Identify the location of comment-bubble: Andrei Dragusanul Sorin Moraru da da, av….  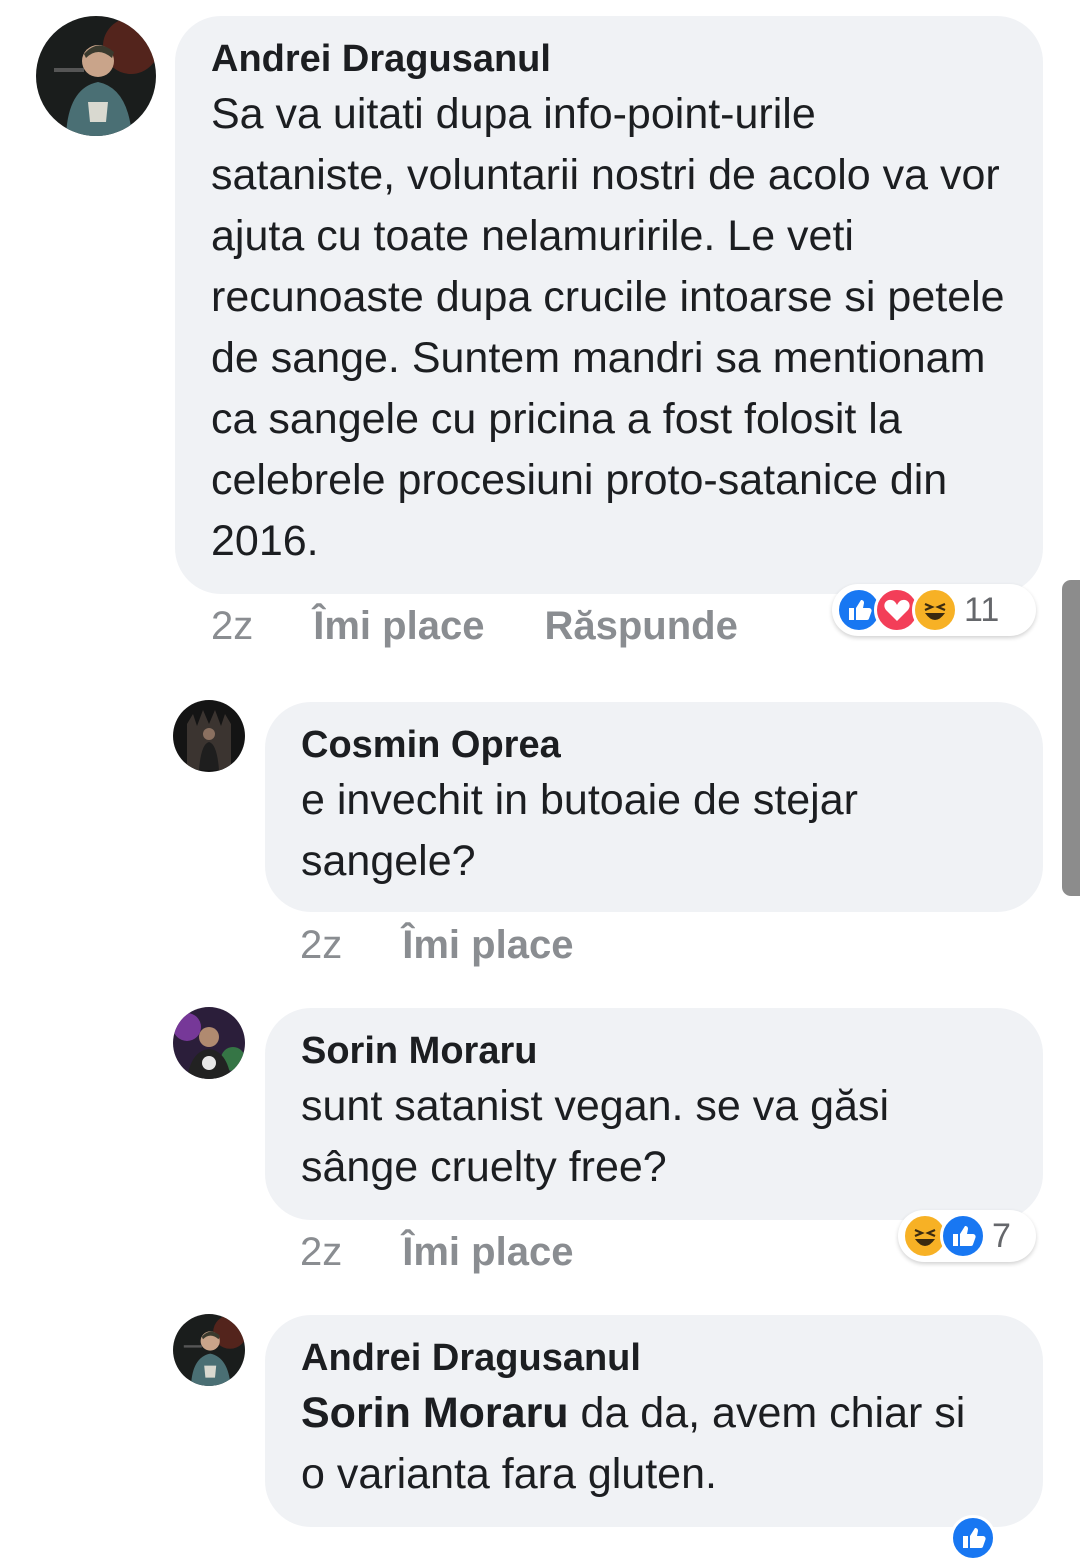
(654, 1421).